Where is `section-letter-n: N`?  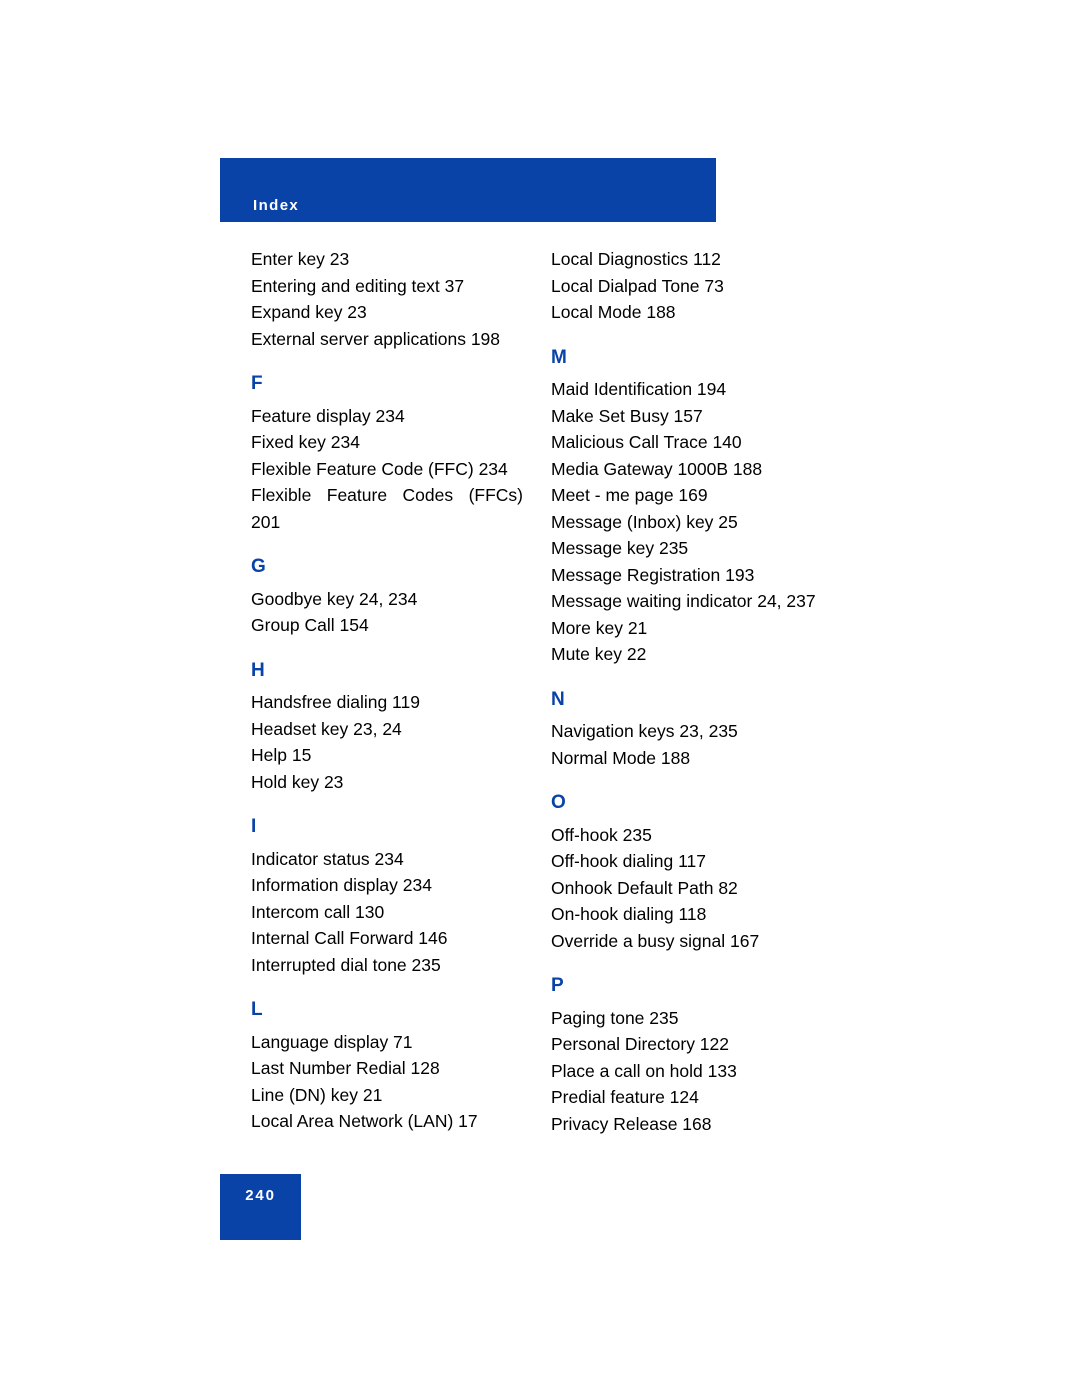
section-letter-n: N is located at coordinates (558, 699).